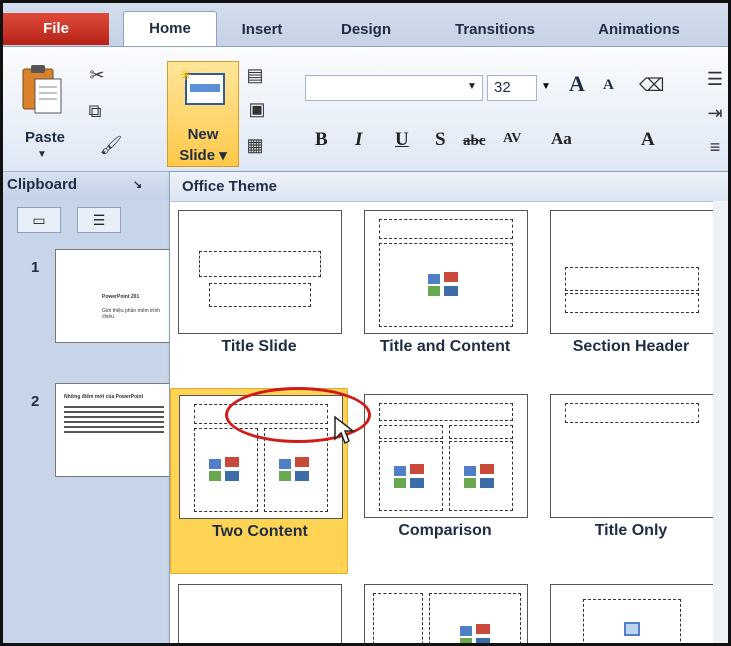  I want to click on cut-icon: ✂, so click(97, 75).